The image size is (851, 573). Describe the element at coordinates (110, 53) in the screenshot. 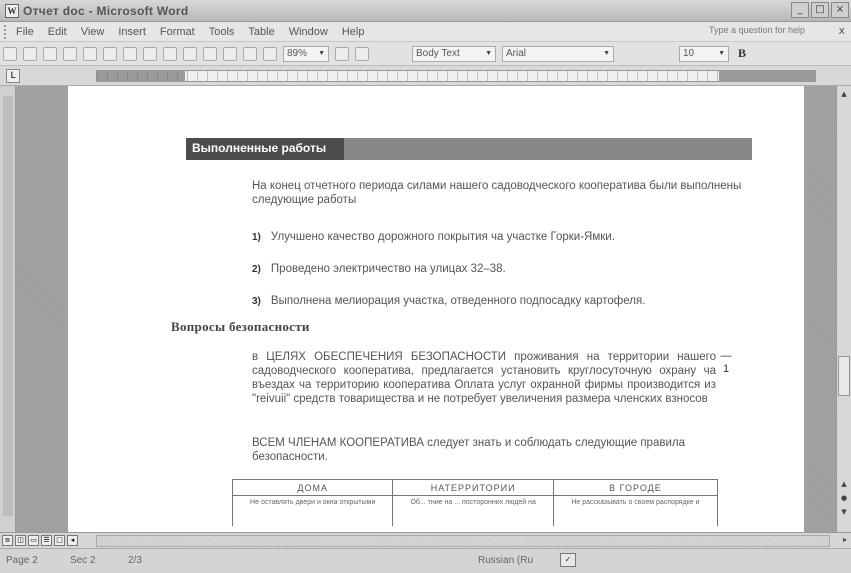

I see `print-preview-icon` at that location.